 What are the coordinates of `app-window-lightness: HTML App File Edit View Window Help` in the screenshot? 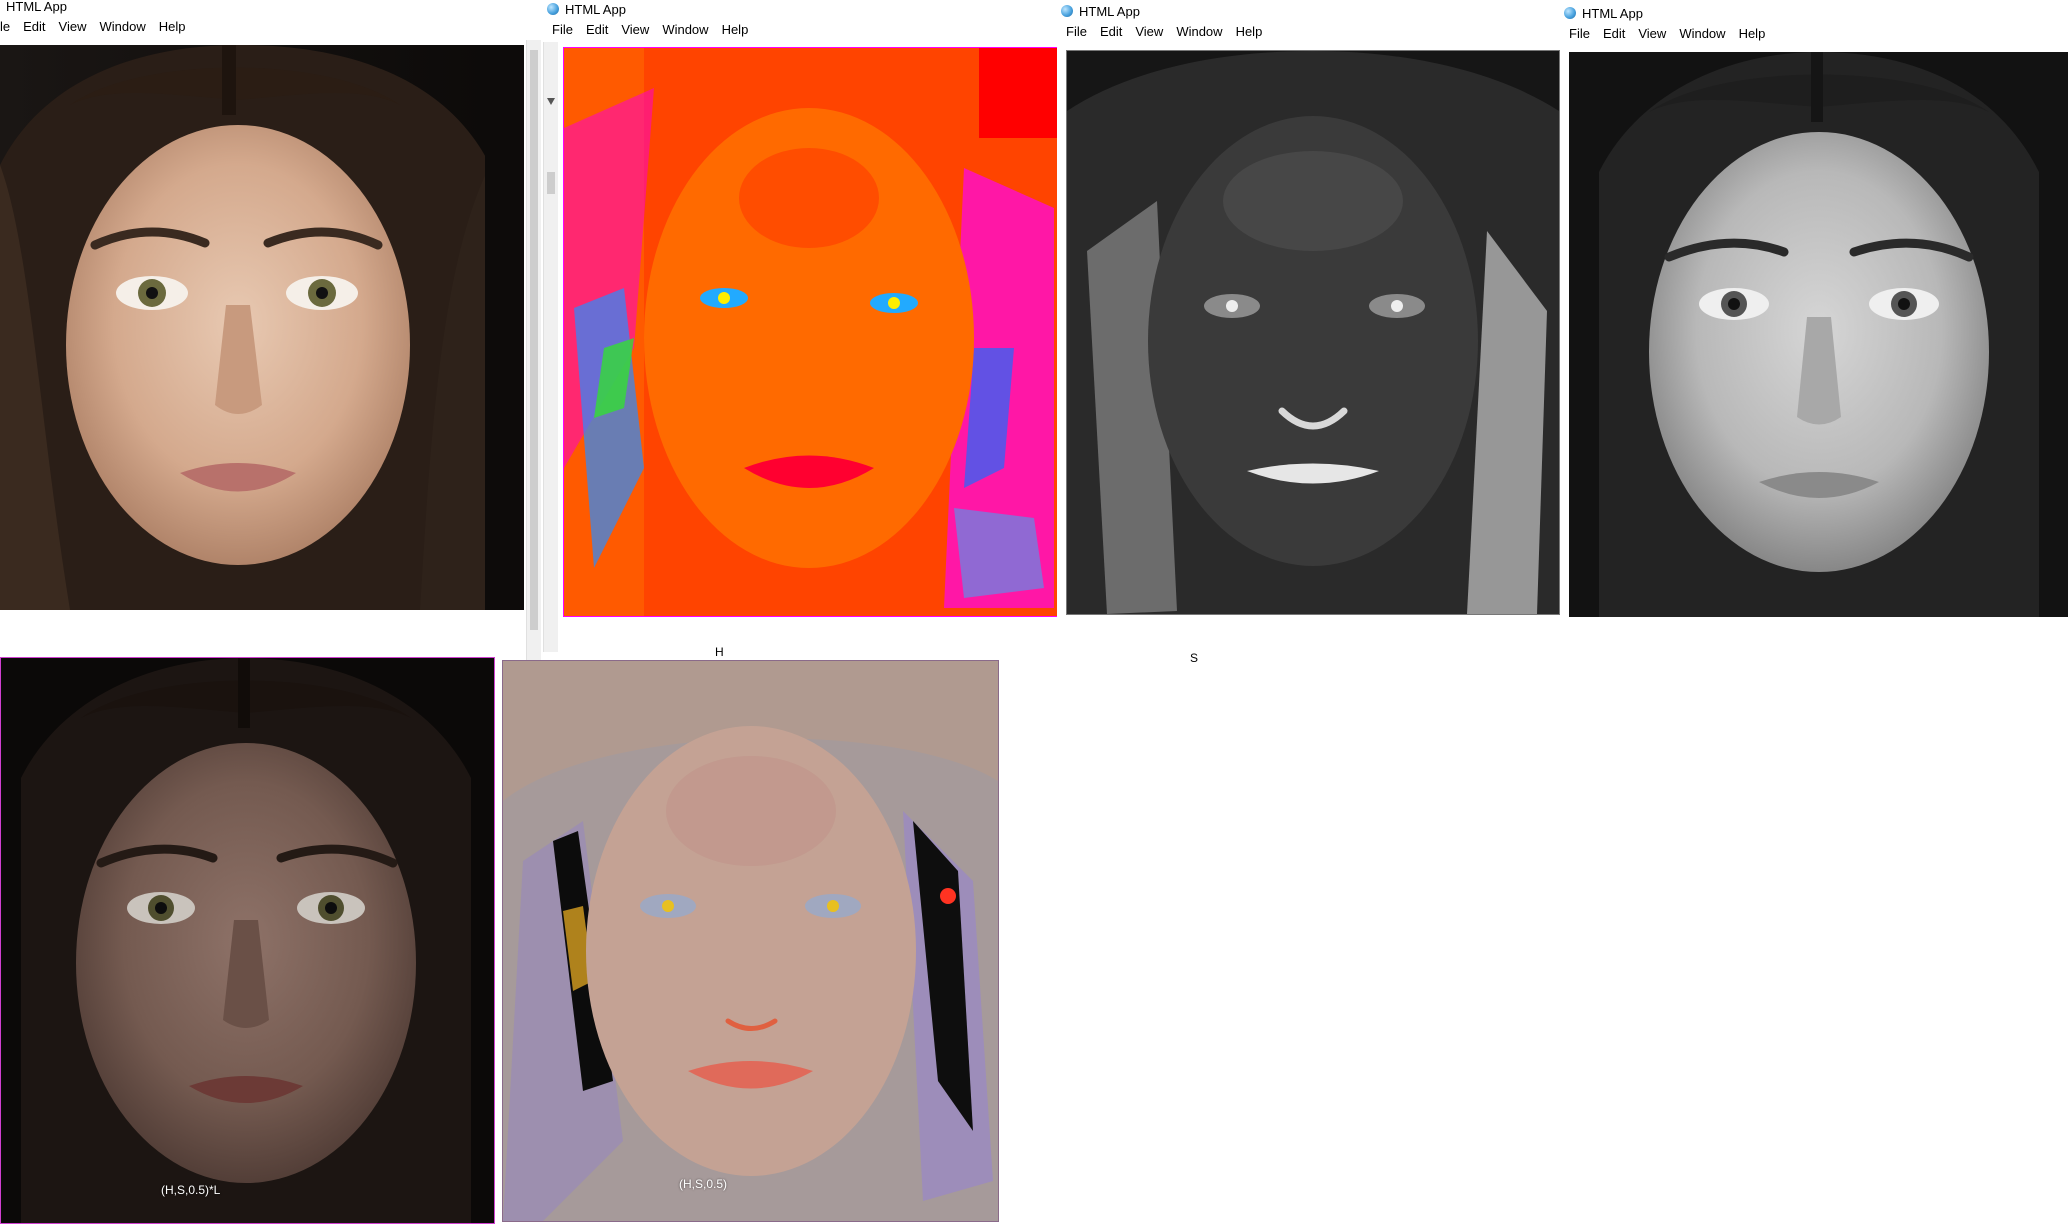 It's located at (1814, 340).